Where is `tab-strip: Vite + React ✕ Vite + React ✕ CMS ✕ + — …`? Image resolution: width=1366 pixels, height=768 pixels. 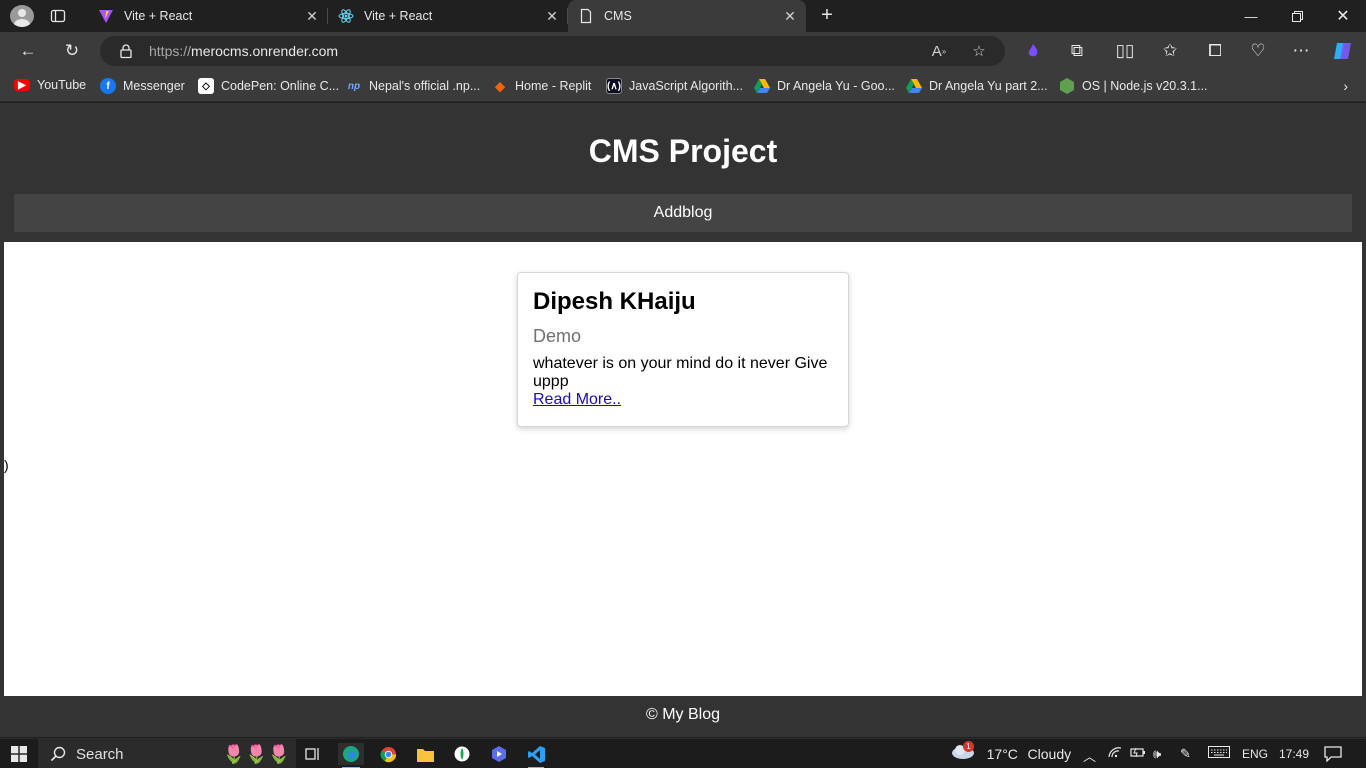 tab-strip: Vite + React ✕ Vite + React ✕ CMS ✕ + — … is located at coordinates (683, 16).